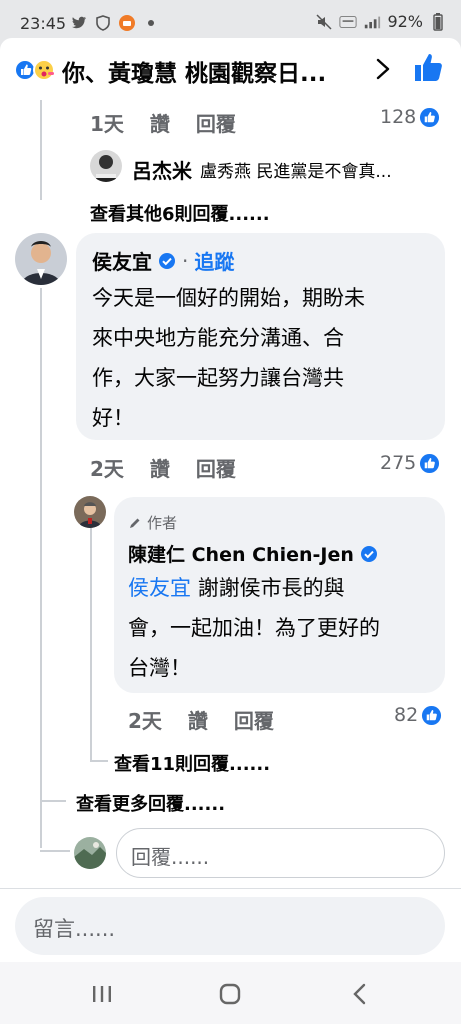 The width and height of the screenshot is (461, 1024). I want to click on comment-author-row: 侯友宜 · 追蹤, so click(163, 260).